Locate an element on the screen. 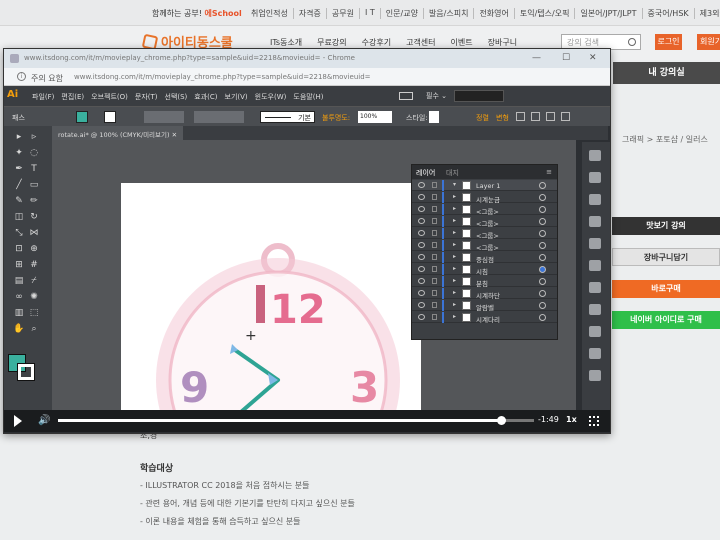  artboard-tool-icon: ⬚ is located at coordinates (34, 313).